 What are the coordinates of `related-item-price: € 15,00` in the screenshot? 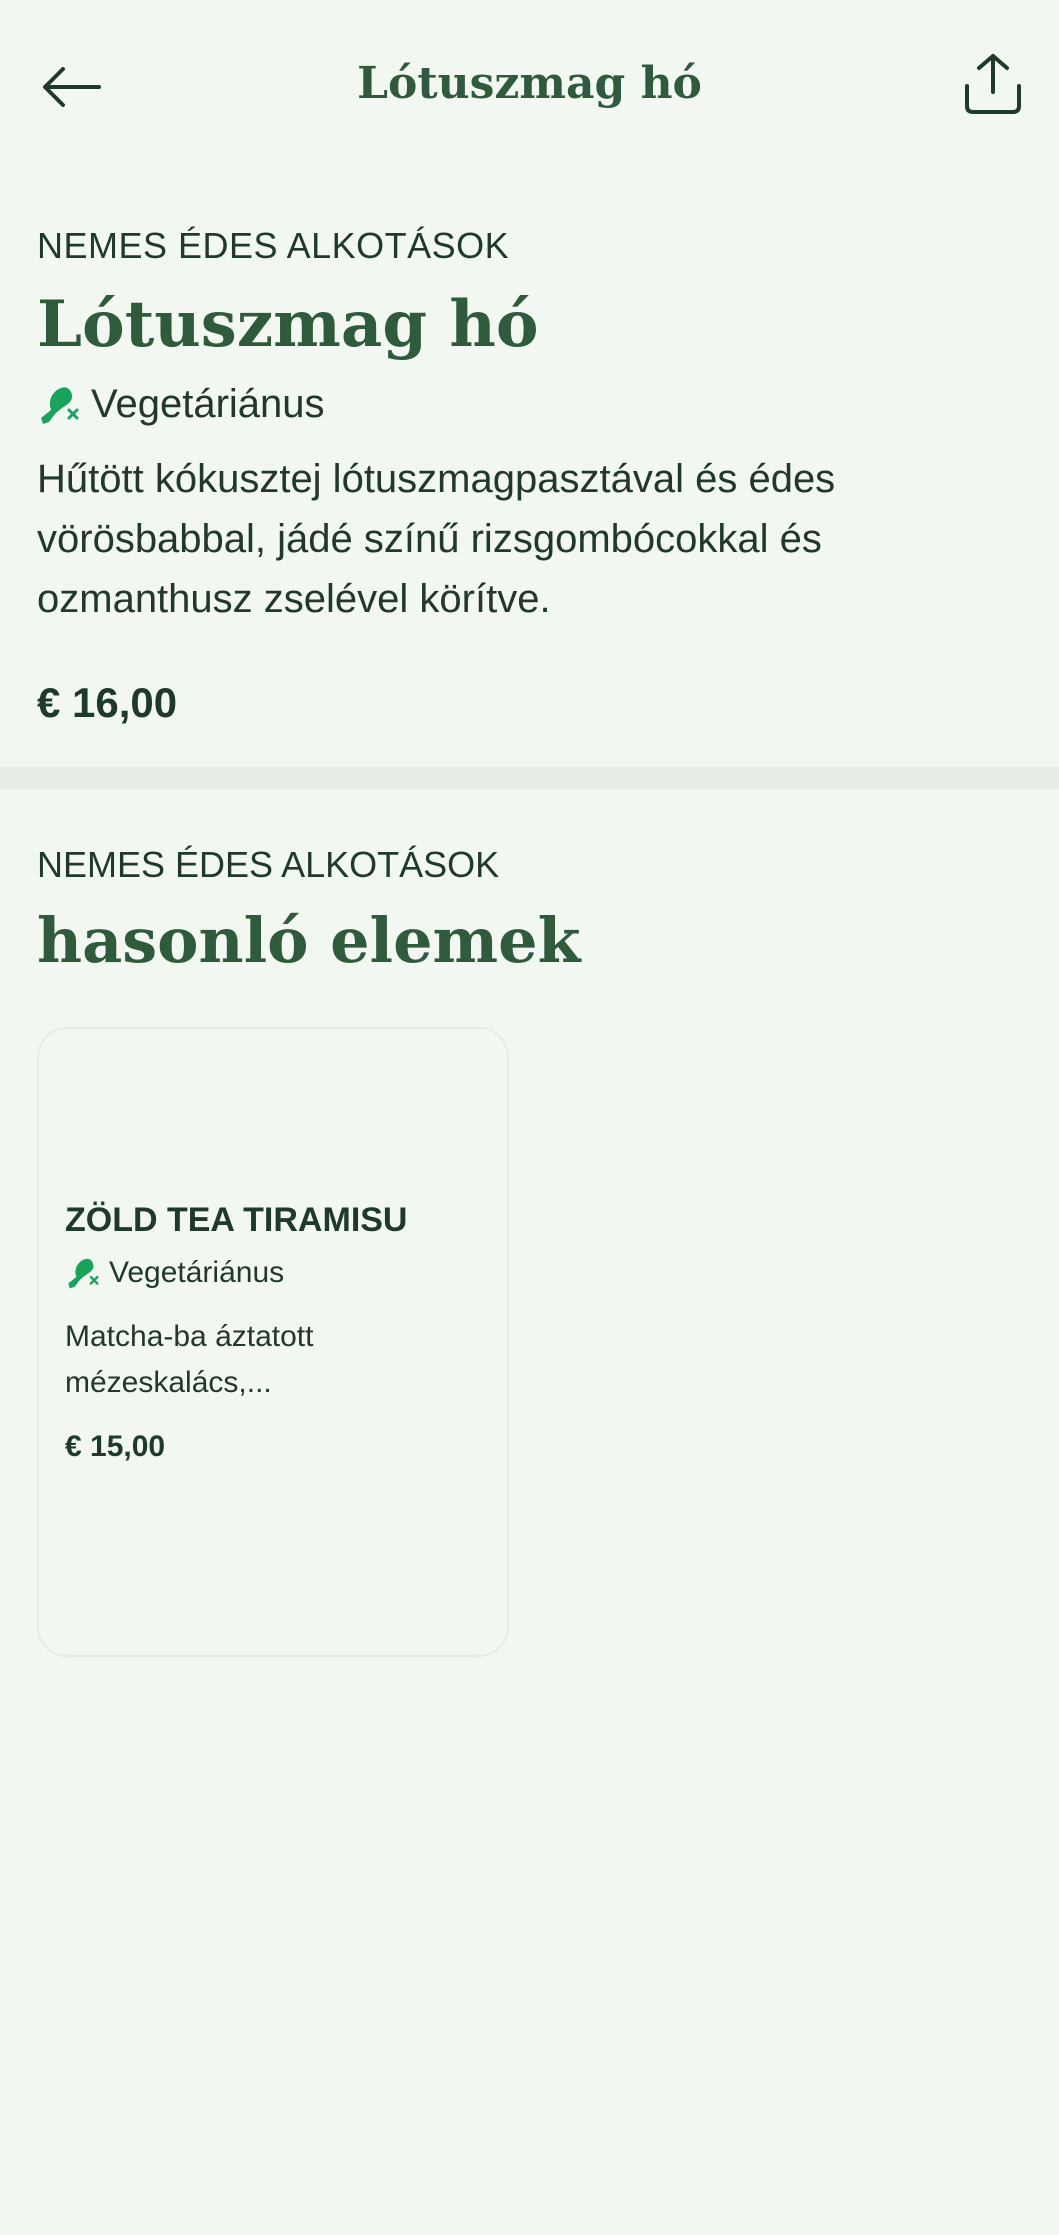 It's located at (115, 1446).